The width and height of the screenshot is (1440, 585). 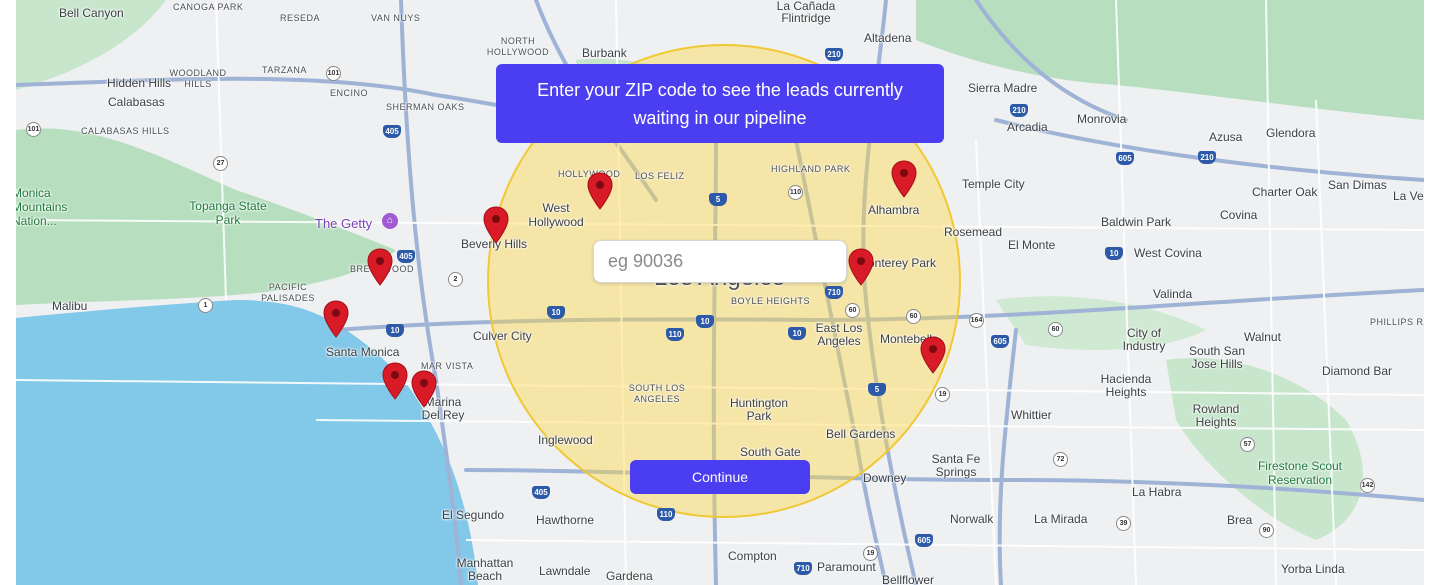 What do you see at coordinates (1144, 339) in the screenshot?
I see `map-label: City of Industry` at bounding box center [1144, 339].